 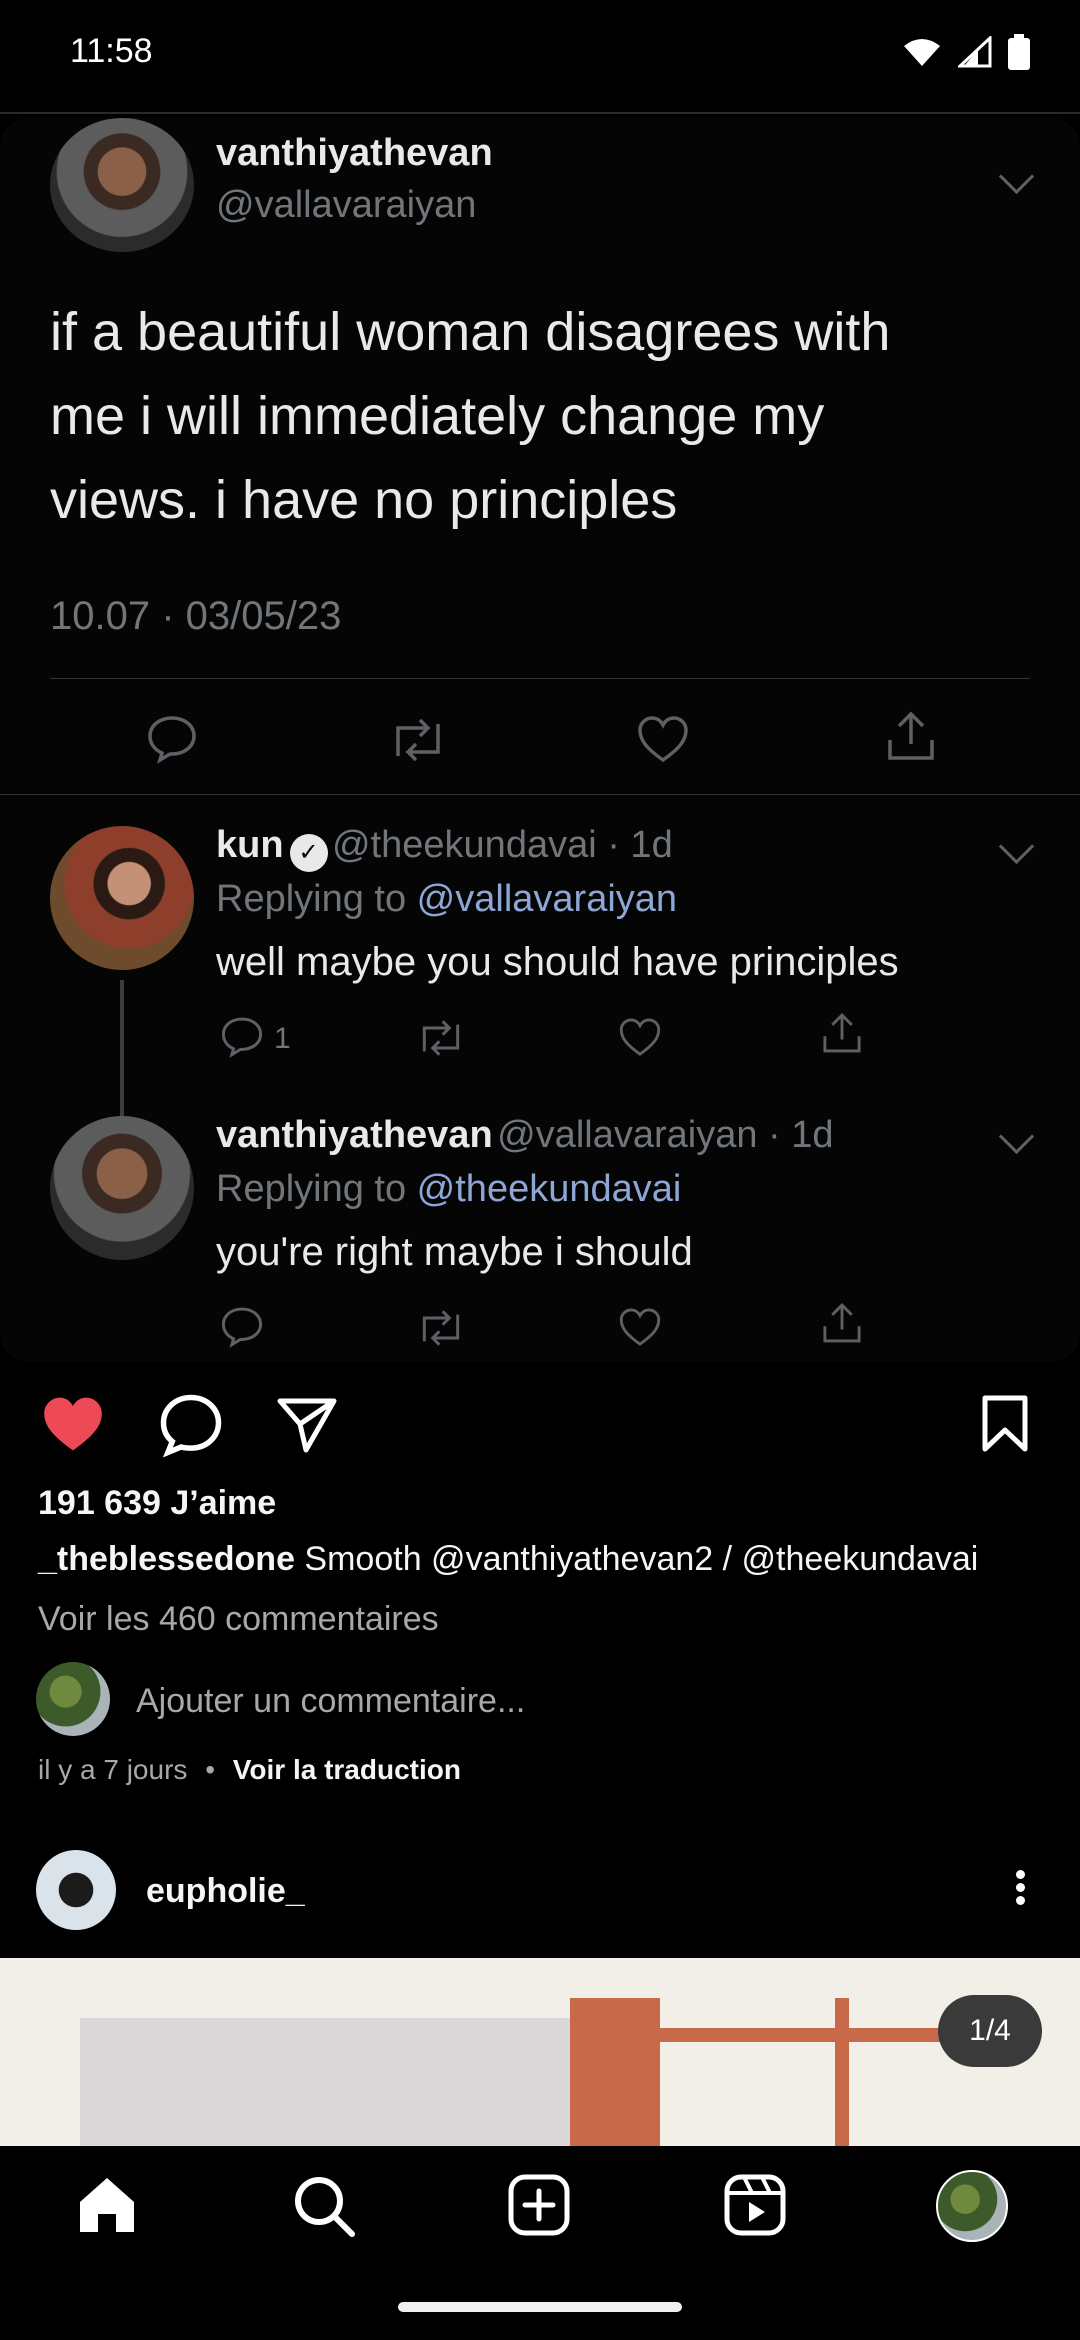 I want to click on status-icons, so click(x=966, y=52).